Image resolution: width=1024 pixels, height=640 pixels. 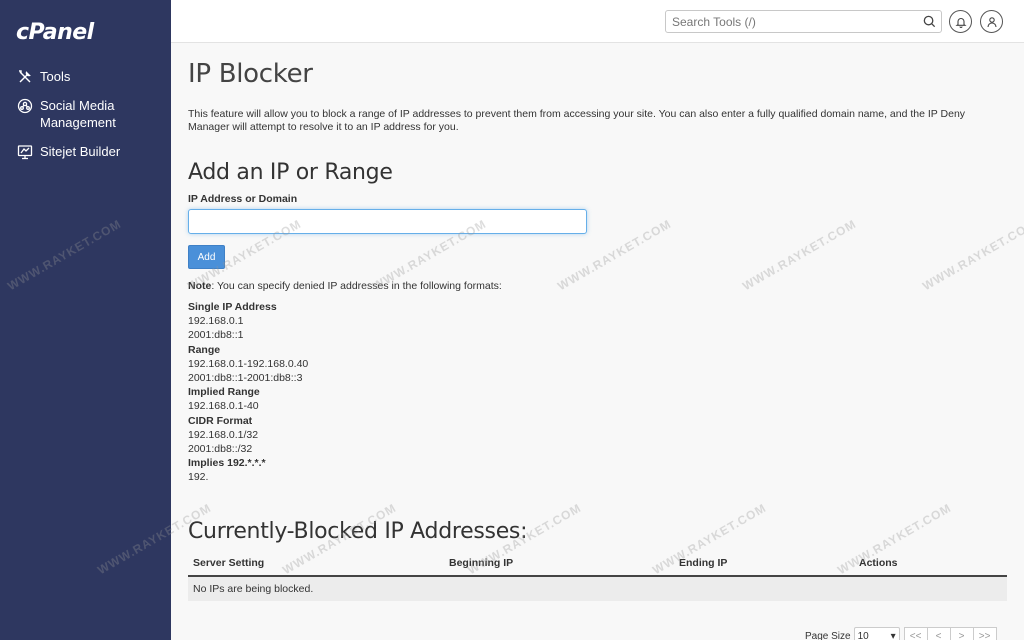 I want to click on page-title: IP Blocker, so click(x=250, y=74).